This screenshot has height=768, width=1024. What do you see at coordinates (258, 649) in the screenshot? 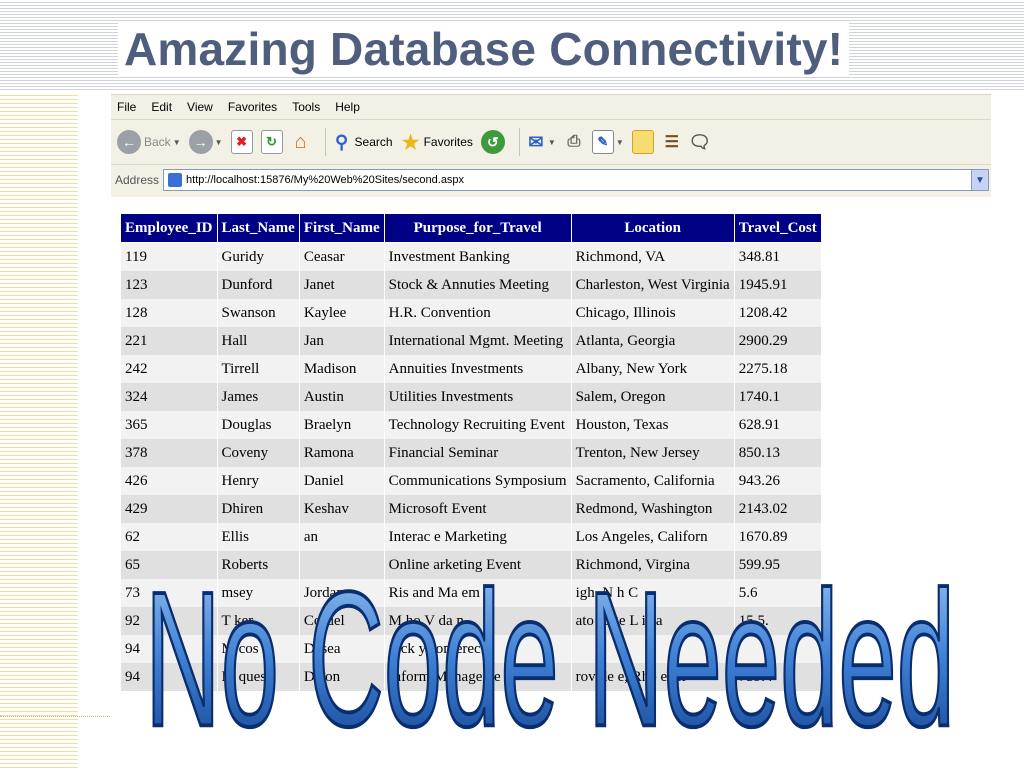
I see `cell-last-name: M cos` at bounding box center [258, 649].